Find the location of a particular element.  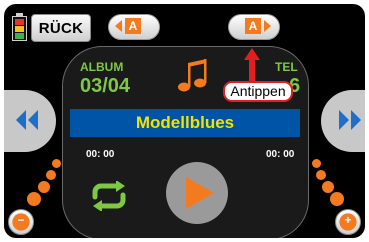

album-label: ALBUM is located at coordinates (102, 67).